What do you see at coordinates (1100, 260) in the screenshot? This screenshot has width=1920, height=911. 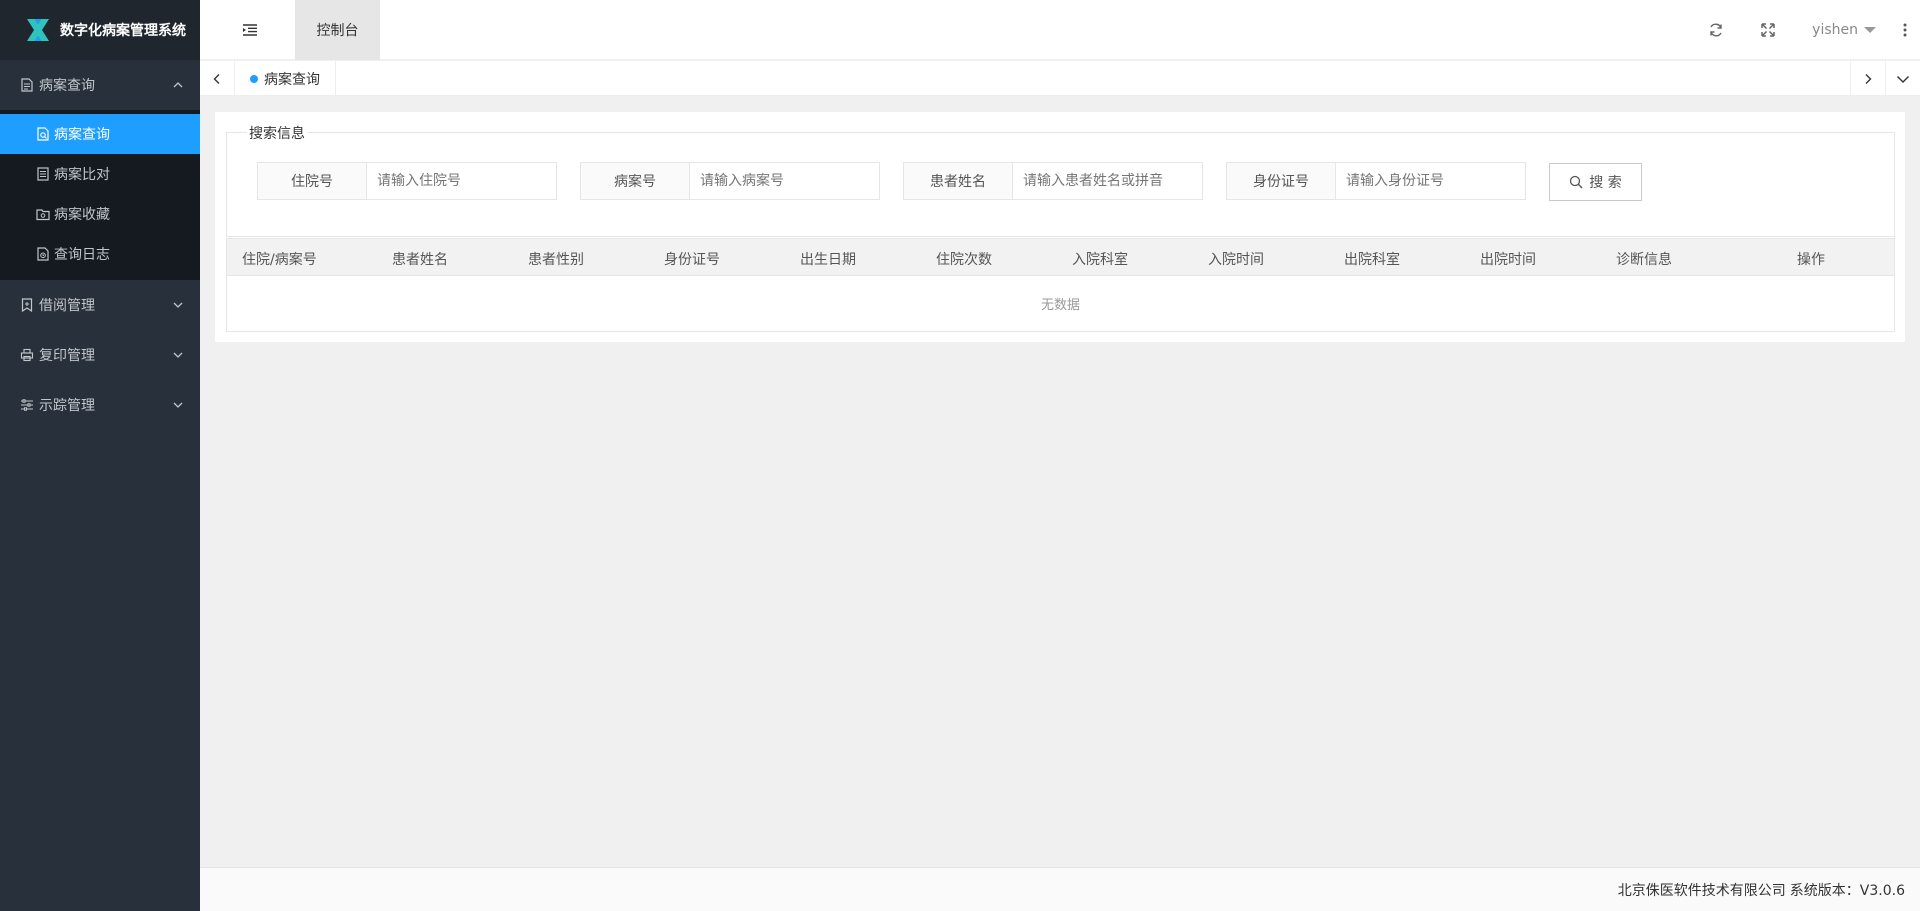 I see `column-header: 入院科室` at bounding box center [1100, 260].